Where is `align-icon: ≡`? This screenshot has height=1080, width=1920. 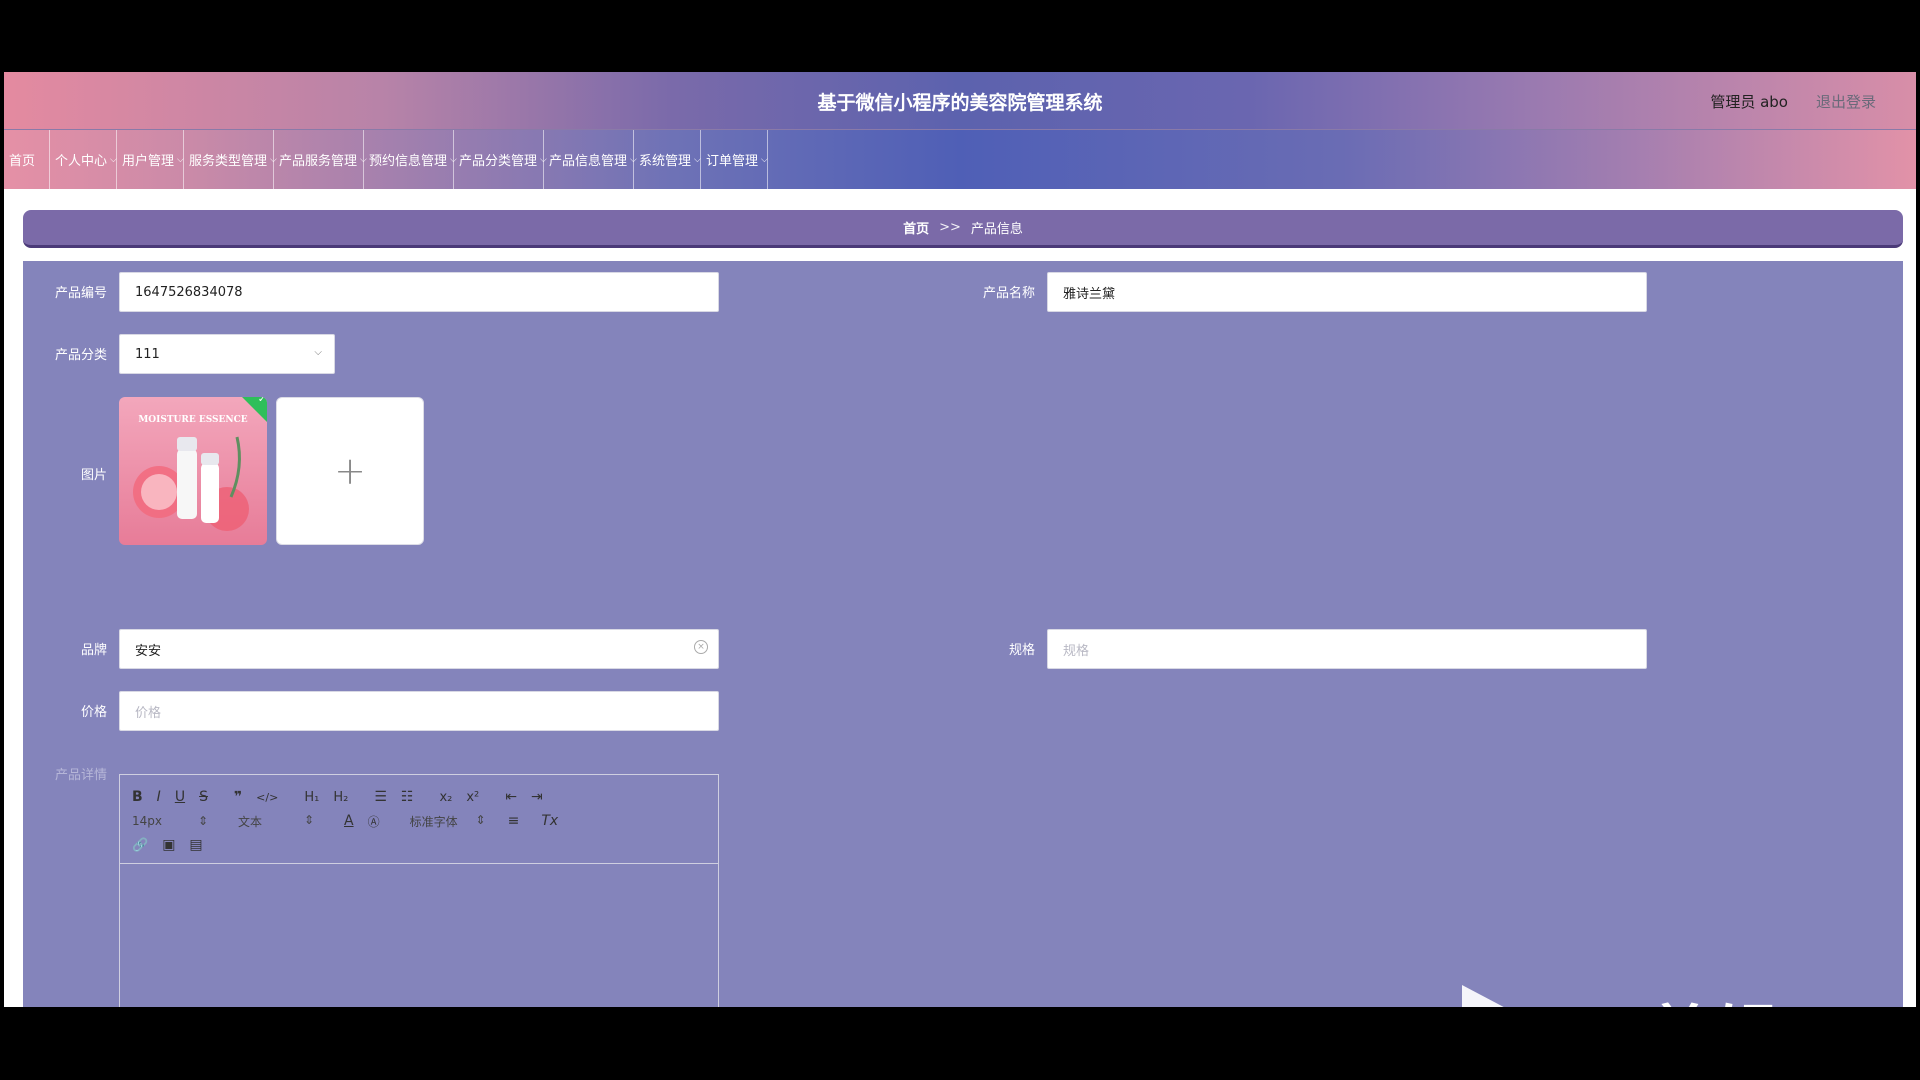 align-icon: ≡ is located at coordinates (514, 821).